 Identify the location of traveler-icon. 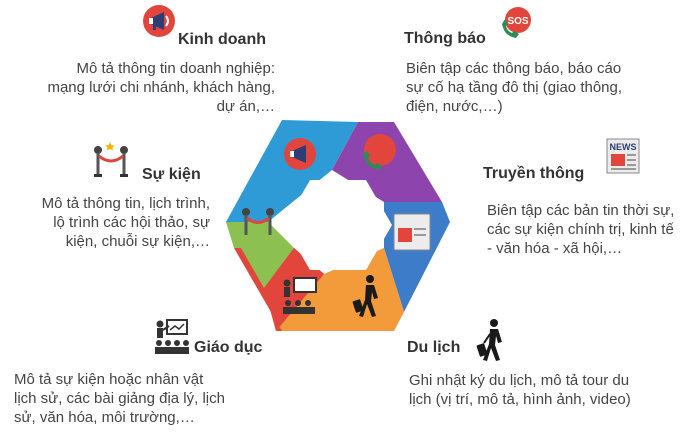
(489, 340).